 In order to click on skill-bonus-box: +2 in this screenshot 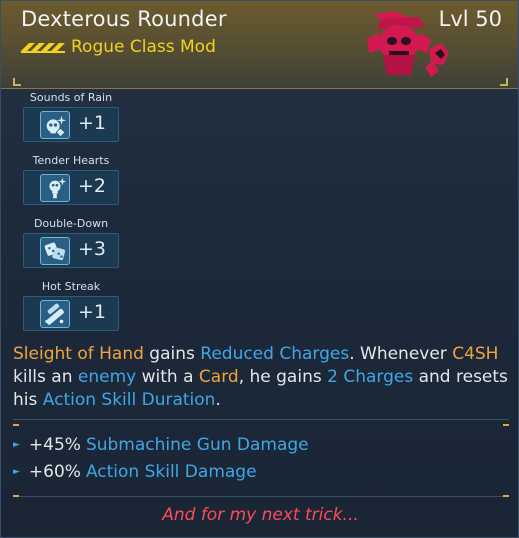, I will do `click(71, 187)`.